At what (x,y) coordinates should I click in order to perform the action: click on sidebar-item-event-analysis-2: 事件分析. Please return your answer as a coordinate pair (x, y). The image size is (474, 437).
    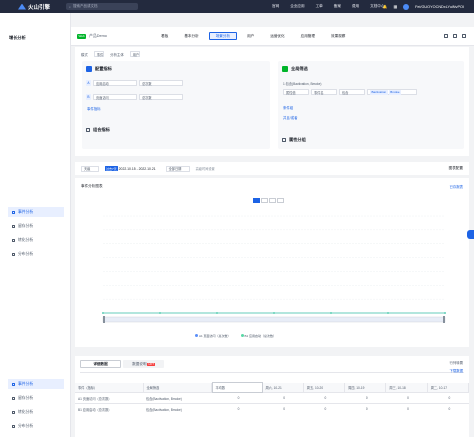
    Looking at the image, I should click on (36, 384).